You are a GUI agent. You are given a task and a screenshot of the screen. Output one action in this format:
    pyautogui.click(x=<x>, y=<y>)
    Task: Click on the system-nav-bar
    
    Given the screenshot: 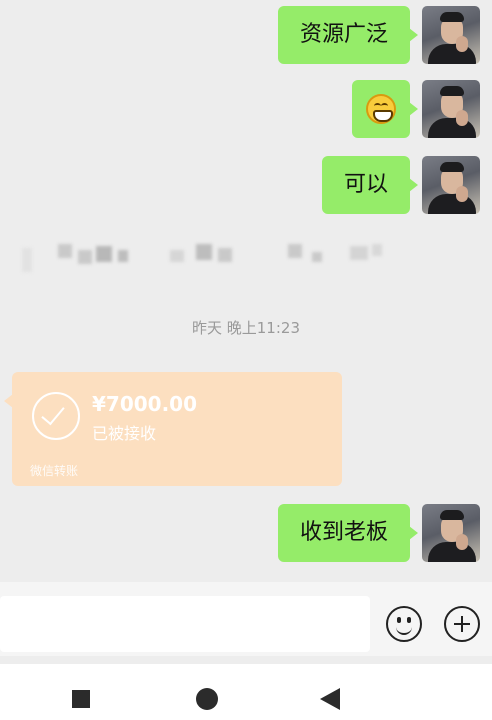 What is the action you would take?
    pyautogui.click(x=246, y=692)
    